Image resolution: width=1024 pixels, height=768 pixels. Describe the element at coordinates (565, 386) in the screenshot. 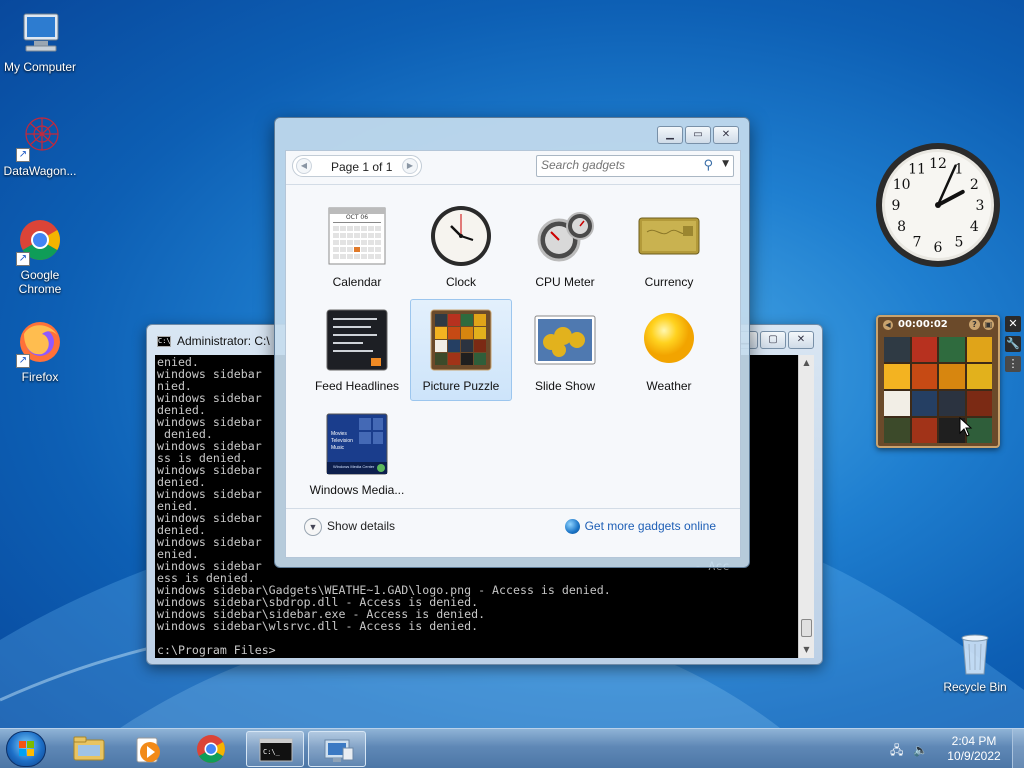

I see `gadget-label: Slide Show` at that location.